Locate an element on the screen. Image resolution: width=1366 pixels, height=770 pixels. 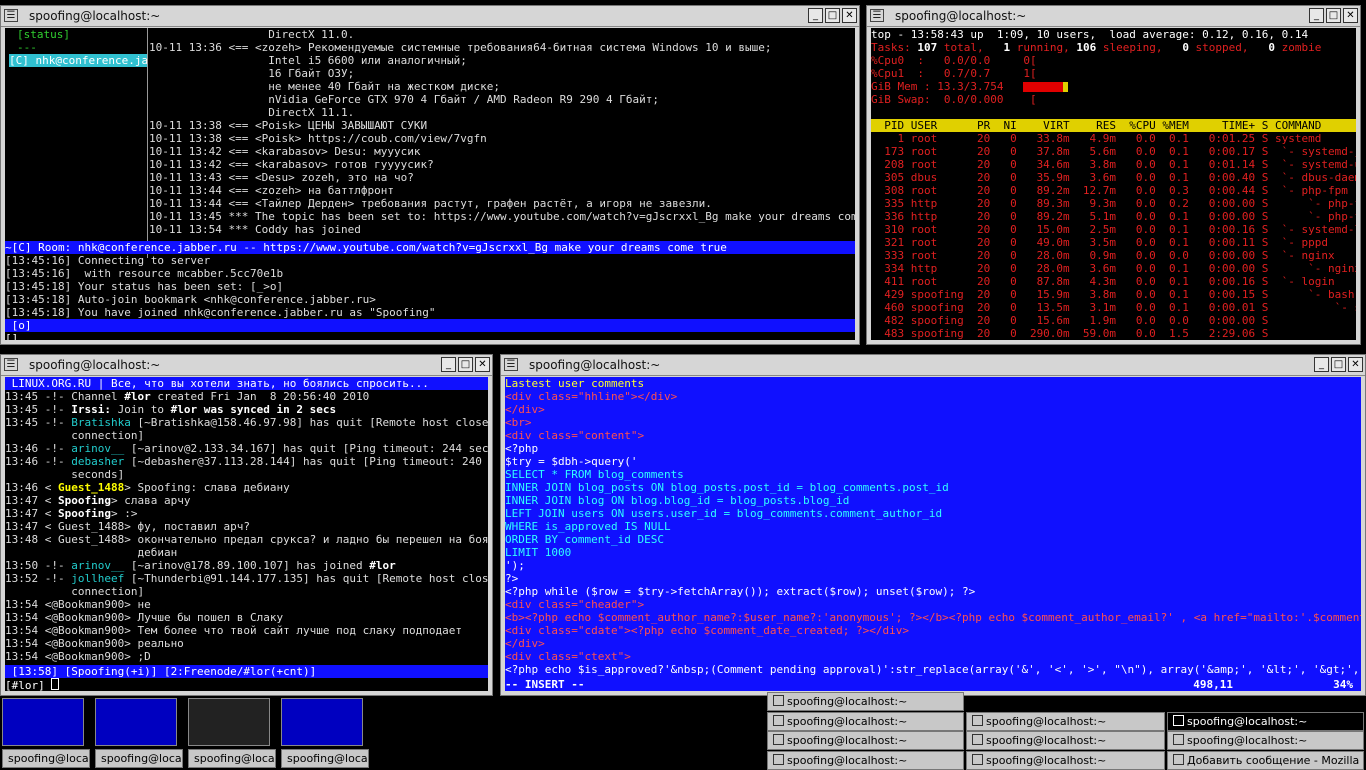
window-title: spoofing@localhost:~ is located at coordinates (961, 16).